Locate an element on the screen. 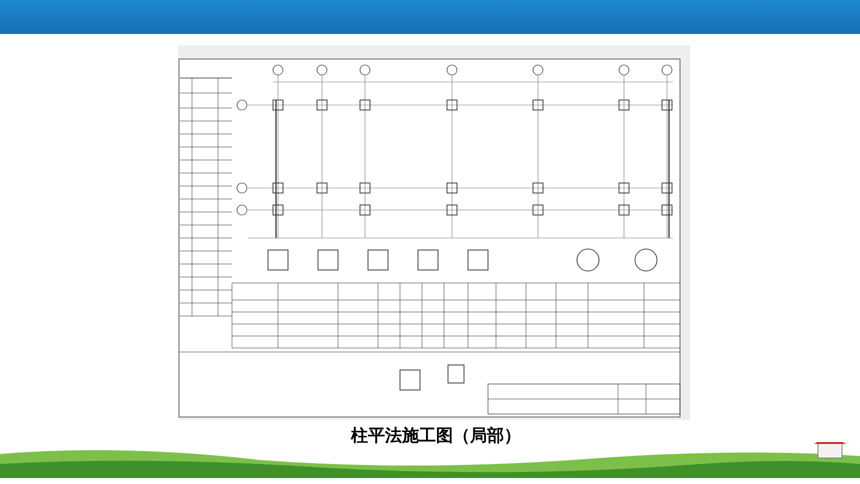 The image size is (860, 484). slide-caption: 柱平法施工图（局部） is located at coordinates (436, 436).